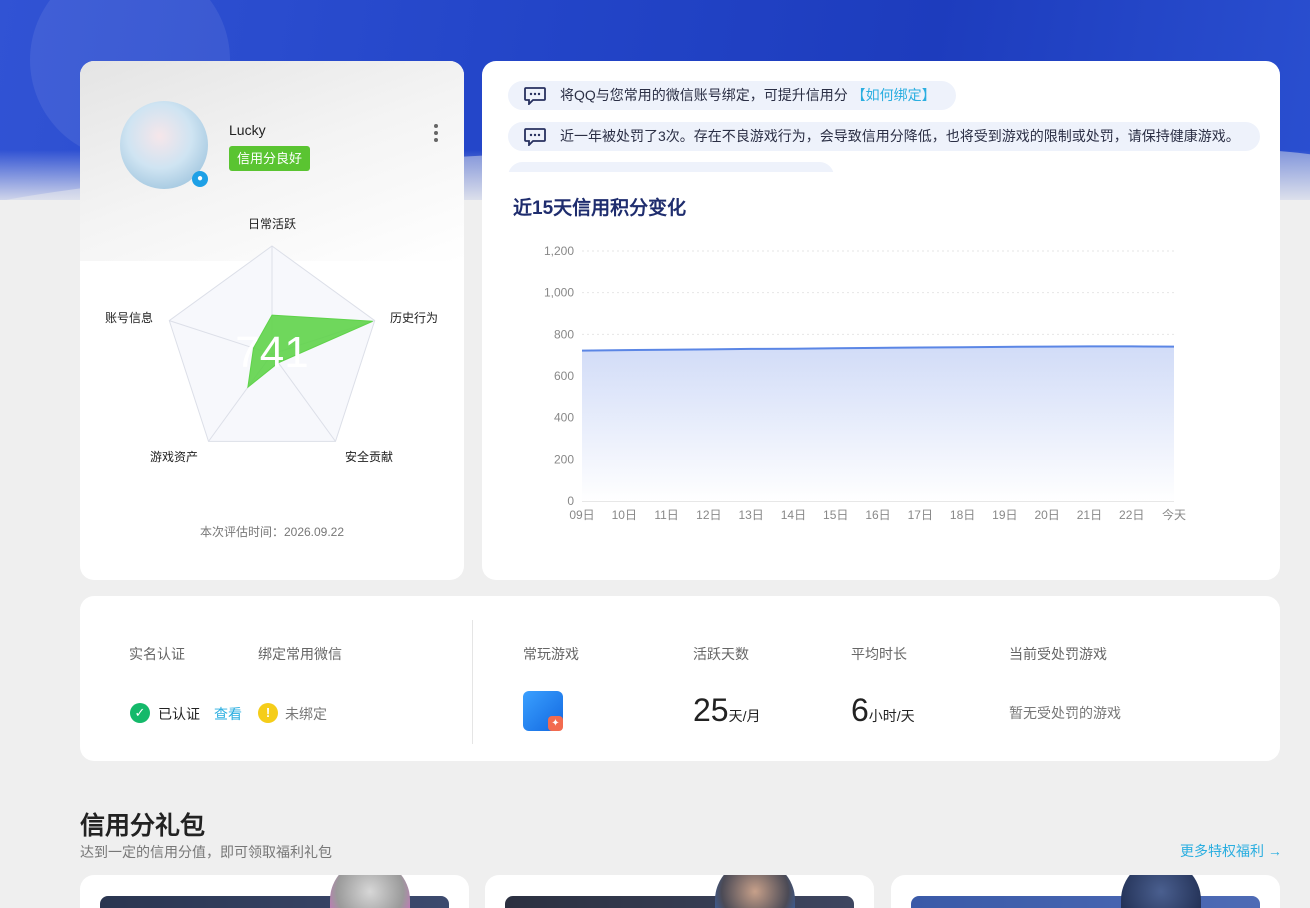  I want to click on notice-overflow, so click(881, 167).